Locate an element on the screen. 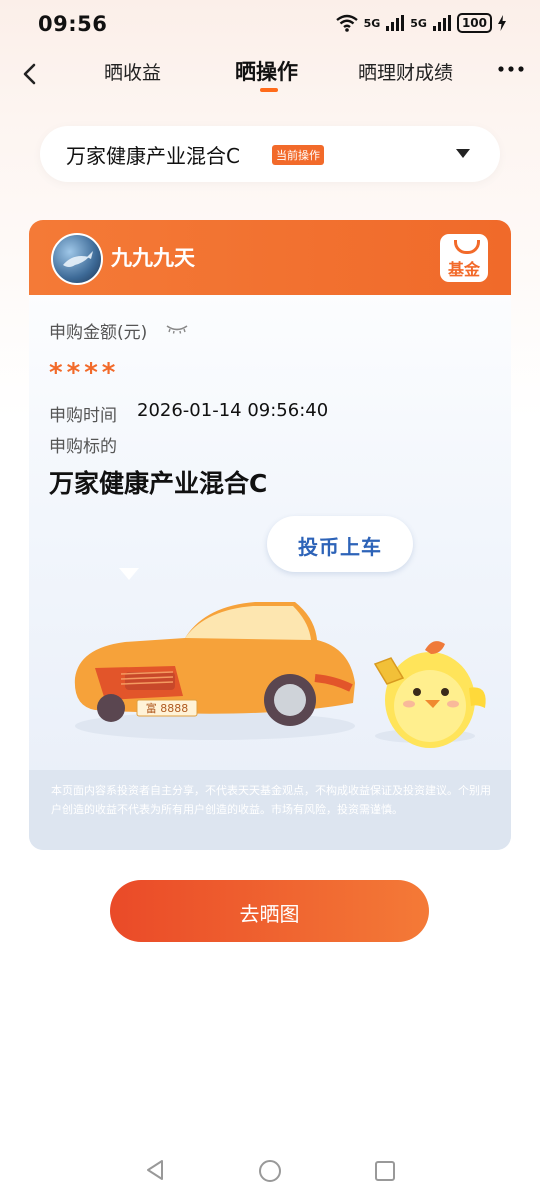 The image size is (540, 1200). go-share-image-button: 去晒图 is located at coordinates (269, 911).